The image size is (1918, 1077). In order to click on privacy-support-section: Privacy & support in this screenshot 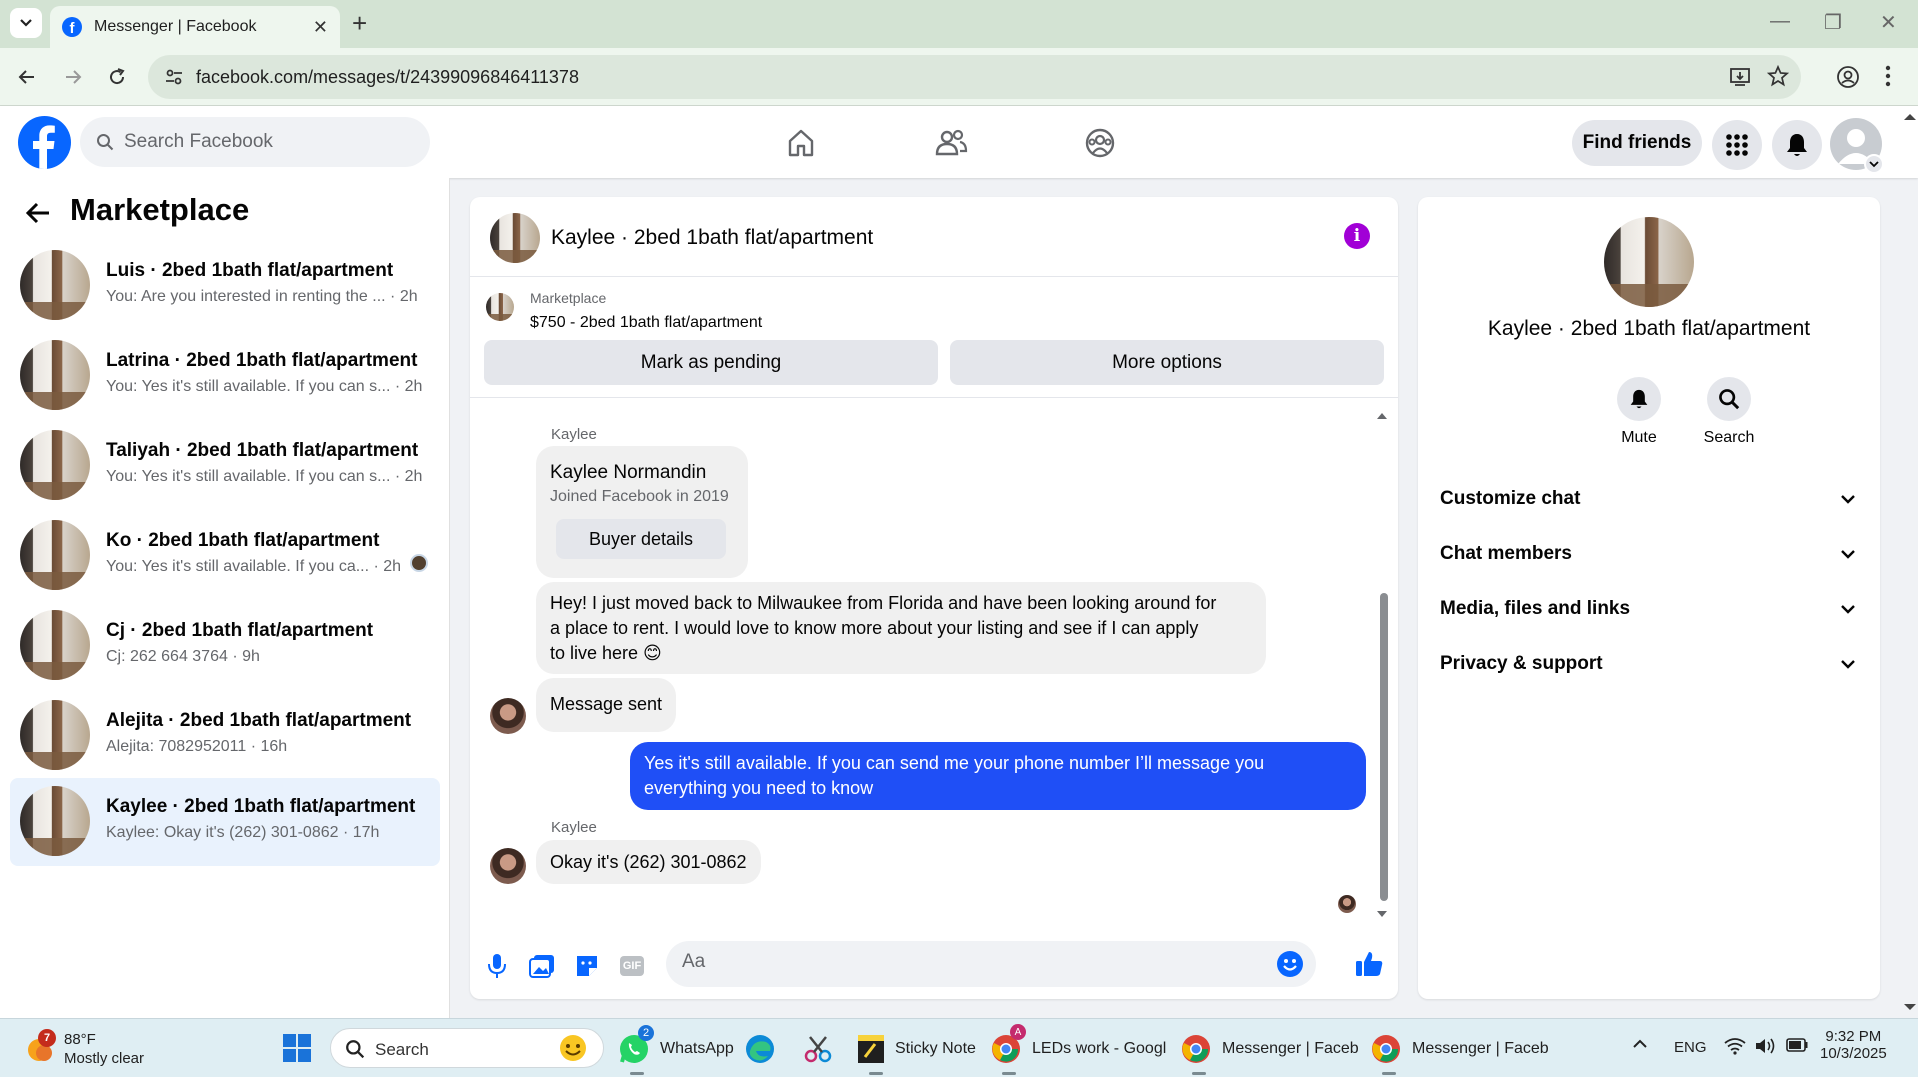, I will do `click(1648, 664)`.